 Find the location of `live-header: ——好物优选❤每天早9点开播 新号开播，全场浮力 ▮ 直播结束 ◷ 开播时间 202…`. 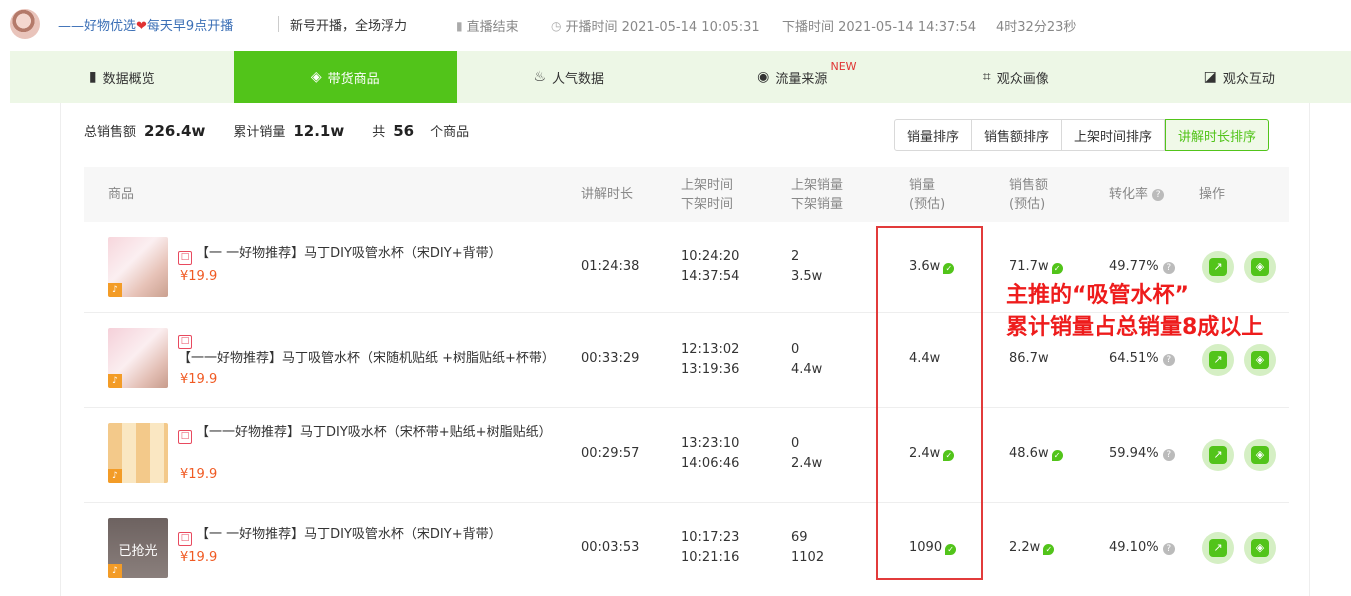

live-header: ——好物优选❤每天早9点开播 新号开播，全场浮力 ▮ 直播结束 ◷ 开播时间 202… is located at coordinates (675, 25).